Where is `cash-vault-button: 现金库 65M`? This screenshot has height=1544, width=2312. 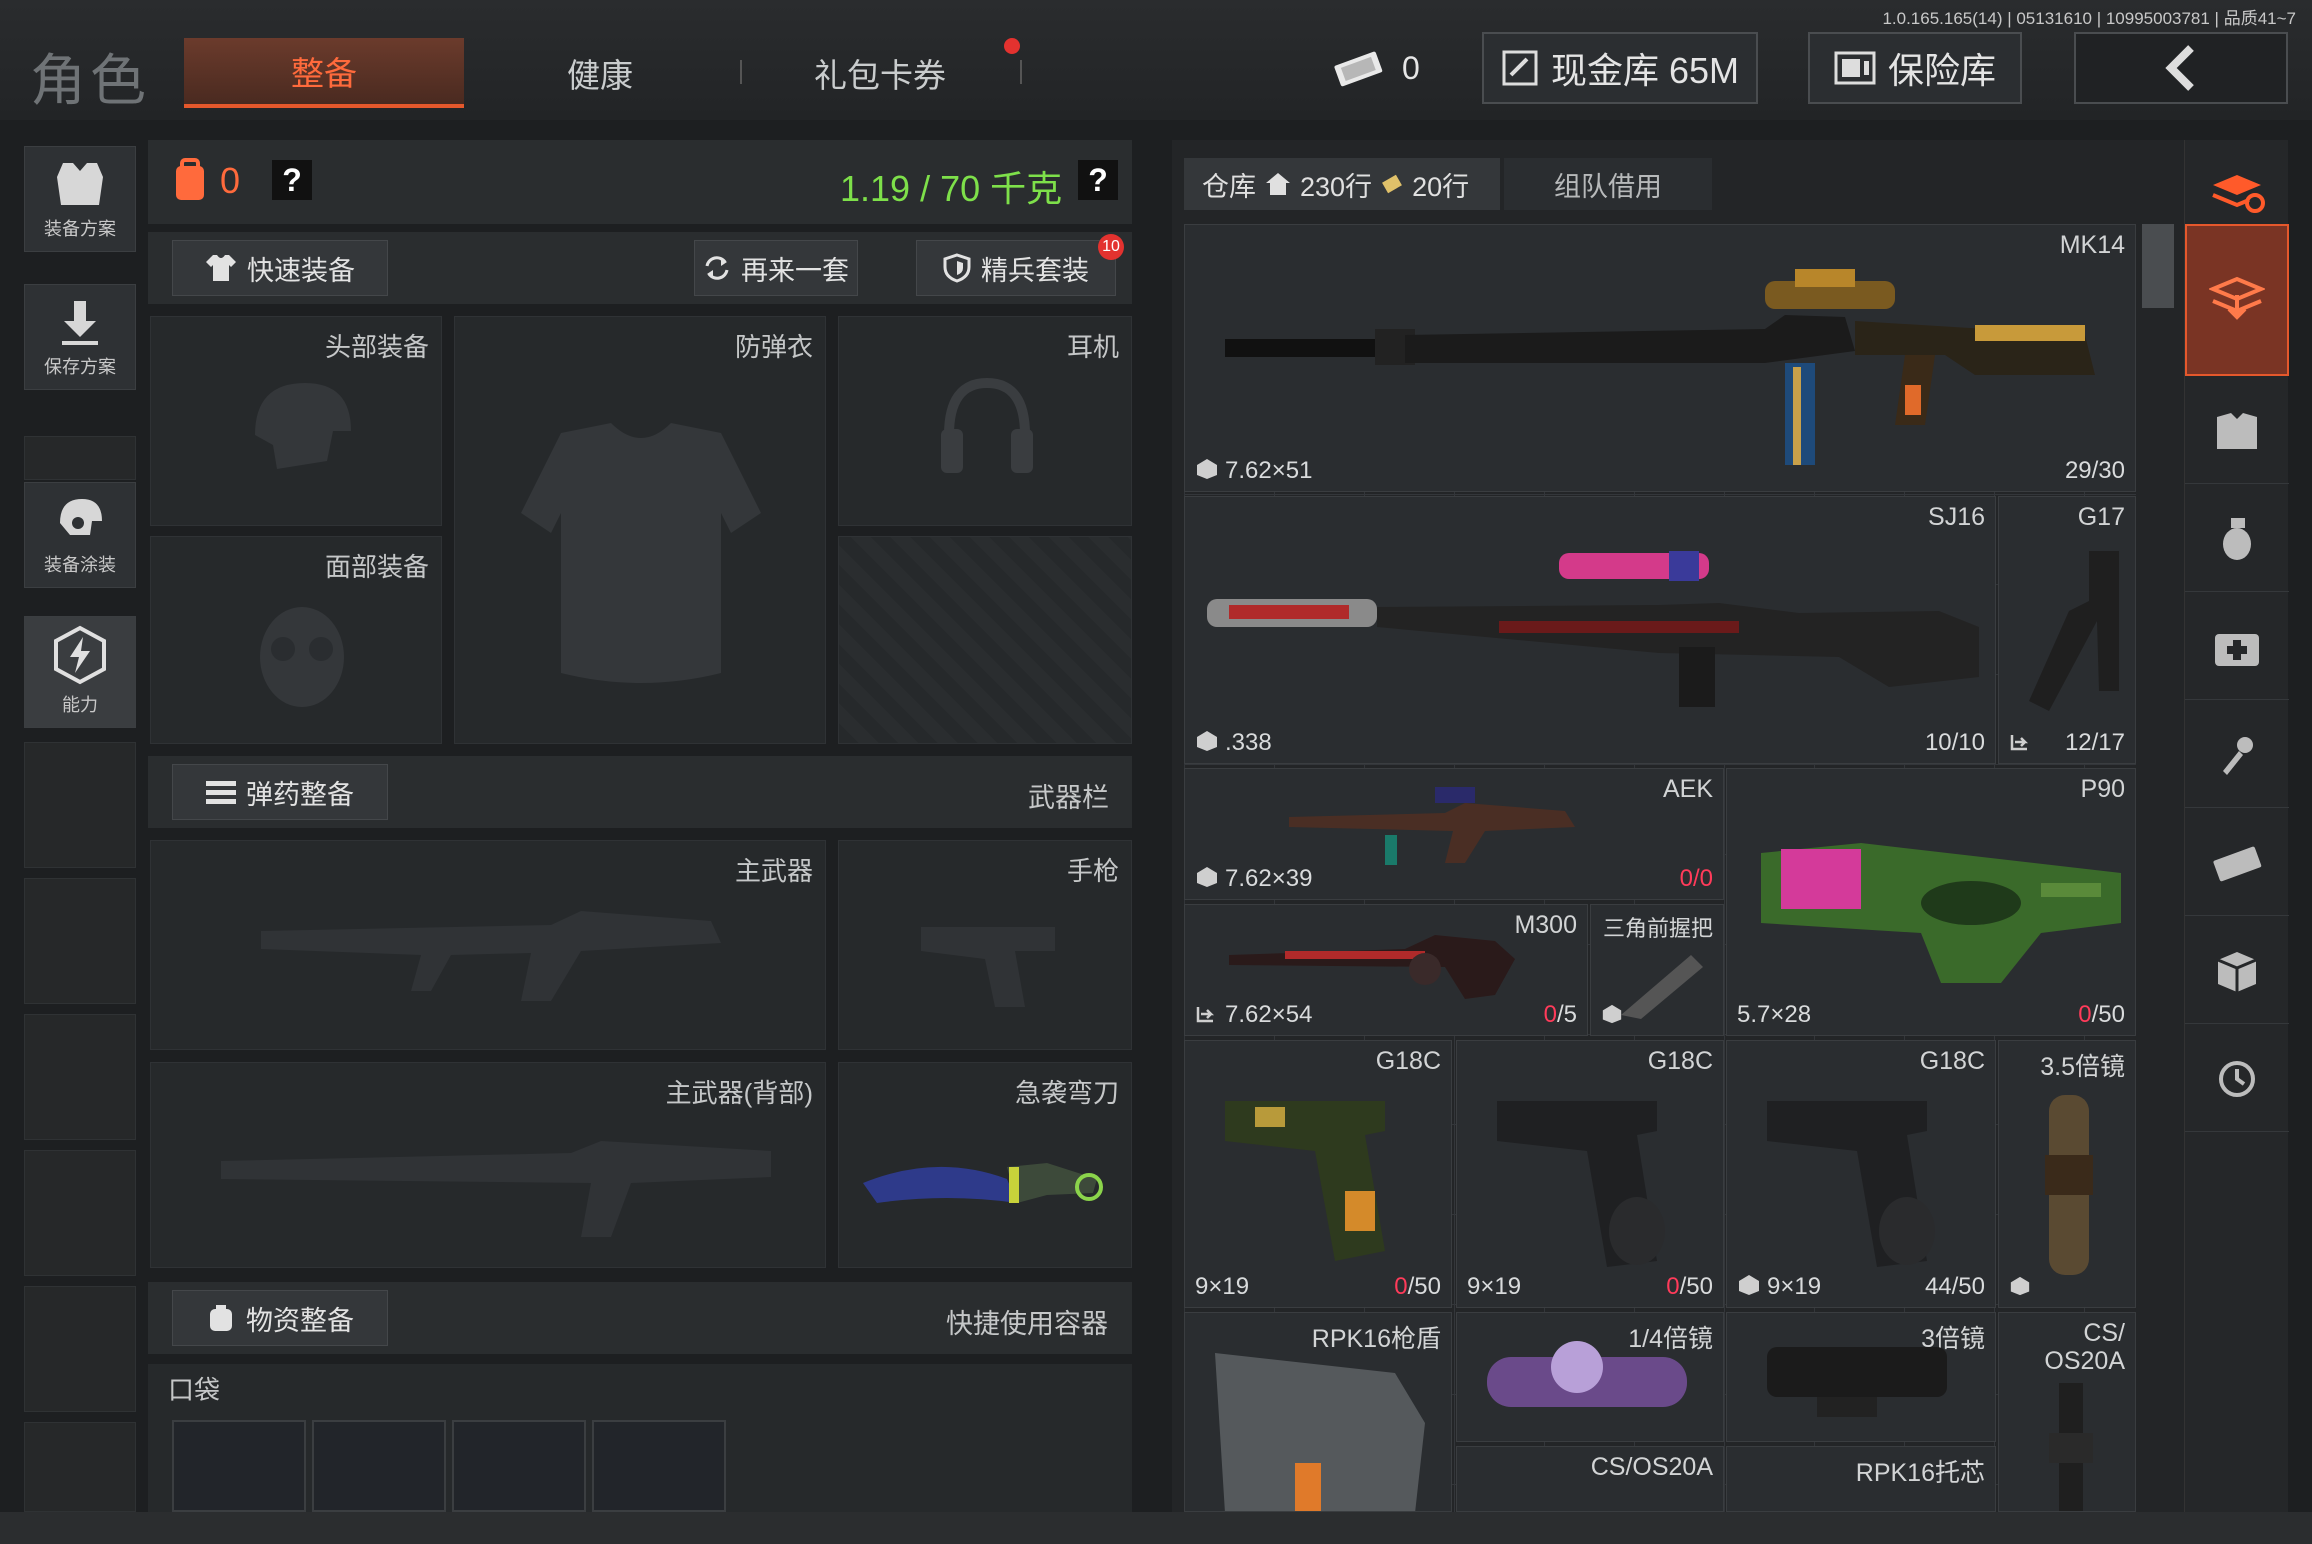 cash-vault-button: 现金库 65M is located at coordinates (1620, 68).